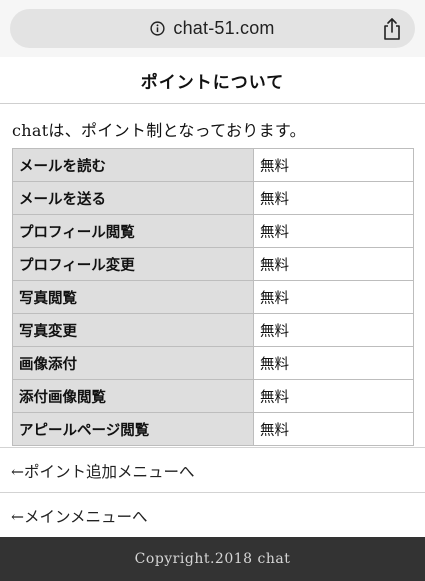 The width and height of the screenshot is (425, 581). I want to click on table-row: プロフィール変更 無料, so click(213, 264).